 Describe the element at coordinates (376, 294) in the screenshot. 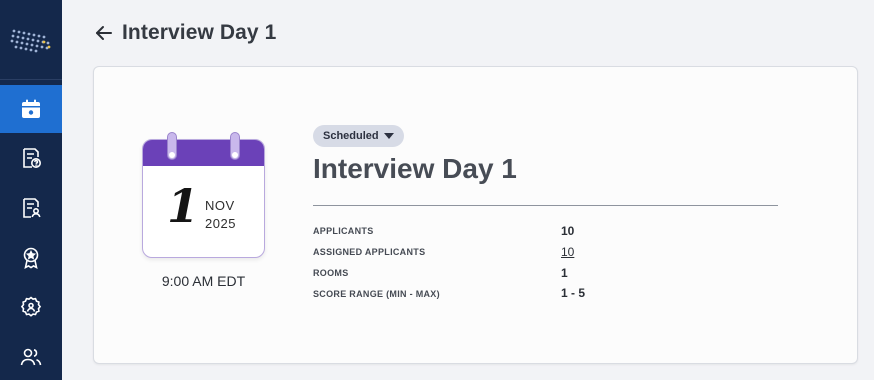

I see `stat-label-score-range: SCORE RANGE (MIN - MAX)` at that location.